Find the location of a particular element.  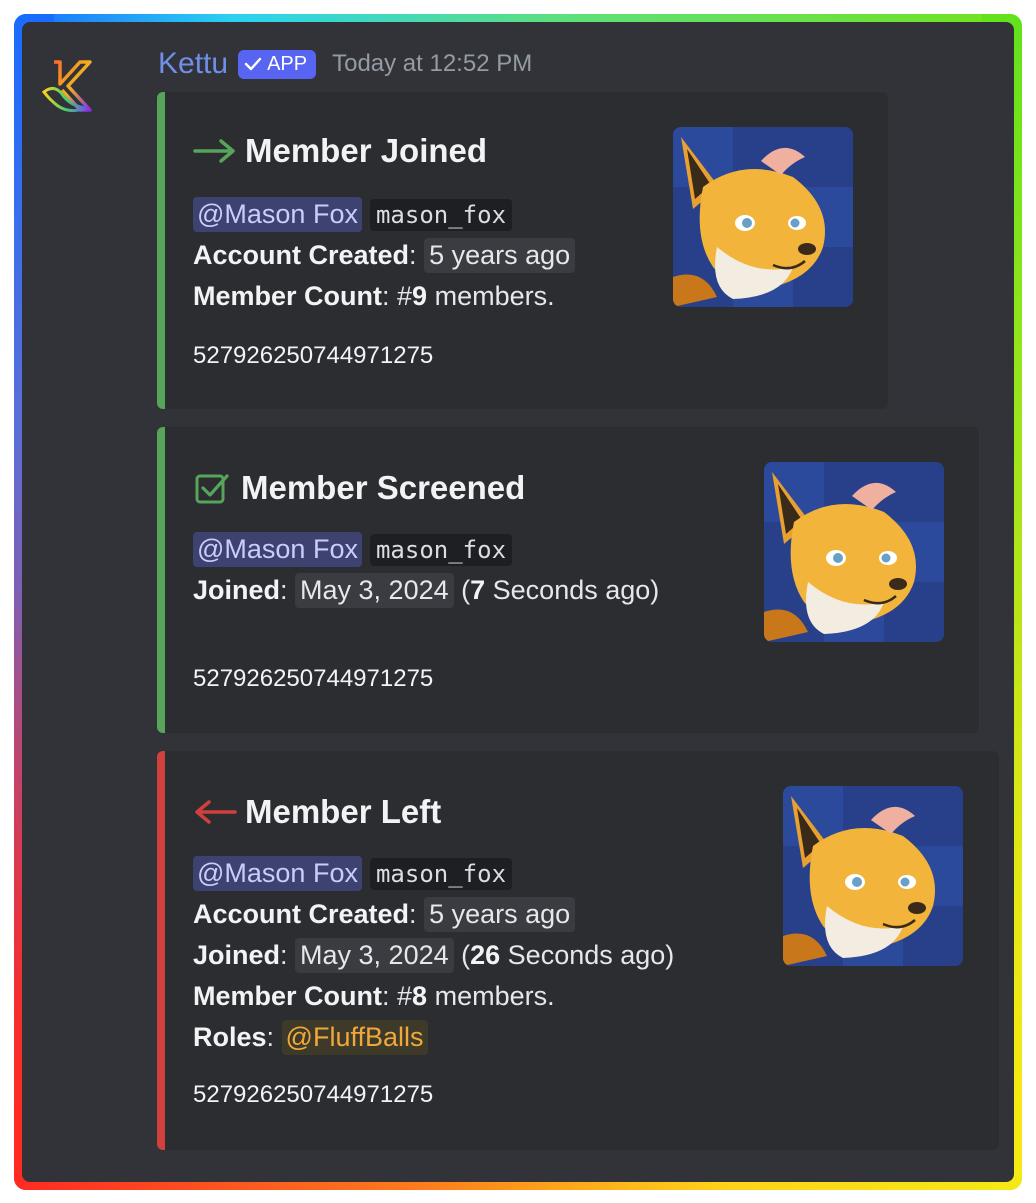

embed-title: Member Screened is located at coordinates (359, 488).